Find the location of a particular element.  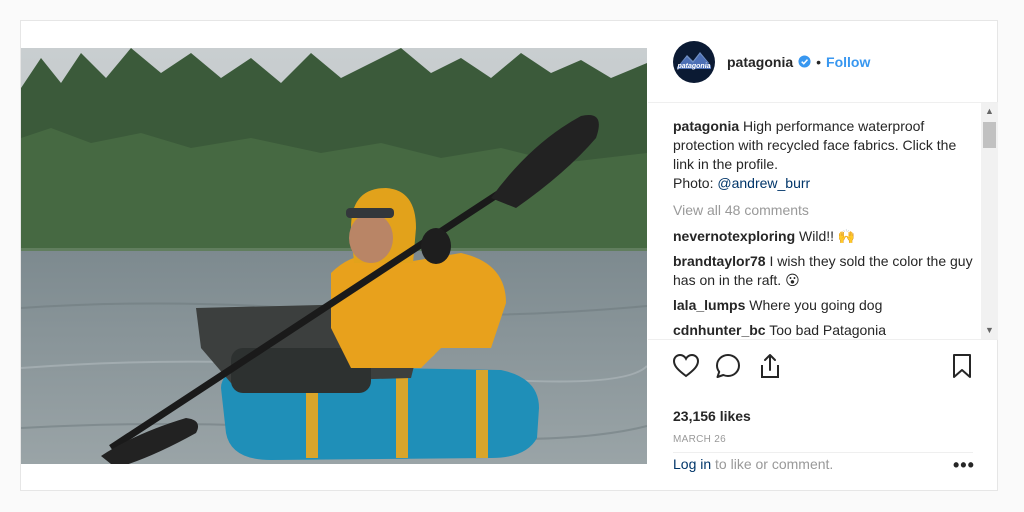

comment-user: lala_lumps is located at coordinates (709, 305).